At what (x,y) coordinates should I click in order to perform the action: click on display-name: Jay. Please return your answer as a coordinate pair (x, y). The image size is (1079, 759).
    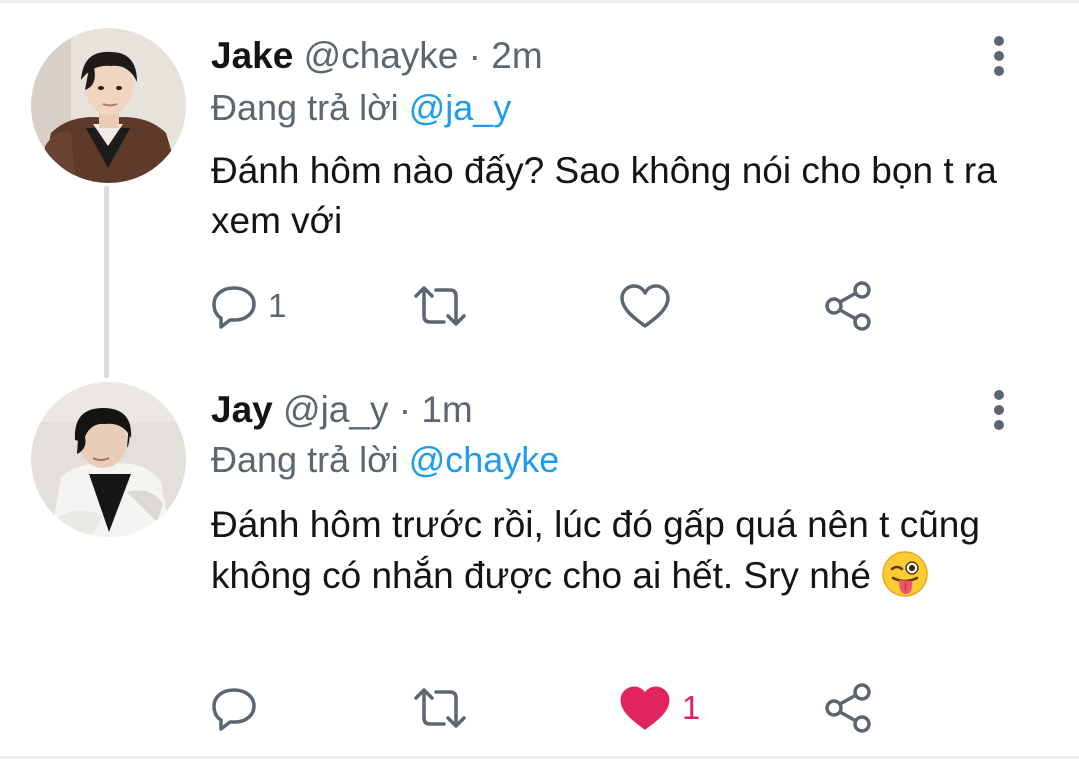
    Looking at the image, I should click on (242, 409).